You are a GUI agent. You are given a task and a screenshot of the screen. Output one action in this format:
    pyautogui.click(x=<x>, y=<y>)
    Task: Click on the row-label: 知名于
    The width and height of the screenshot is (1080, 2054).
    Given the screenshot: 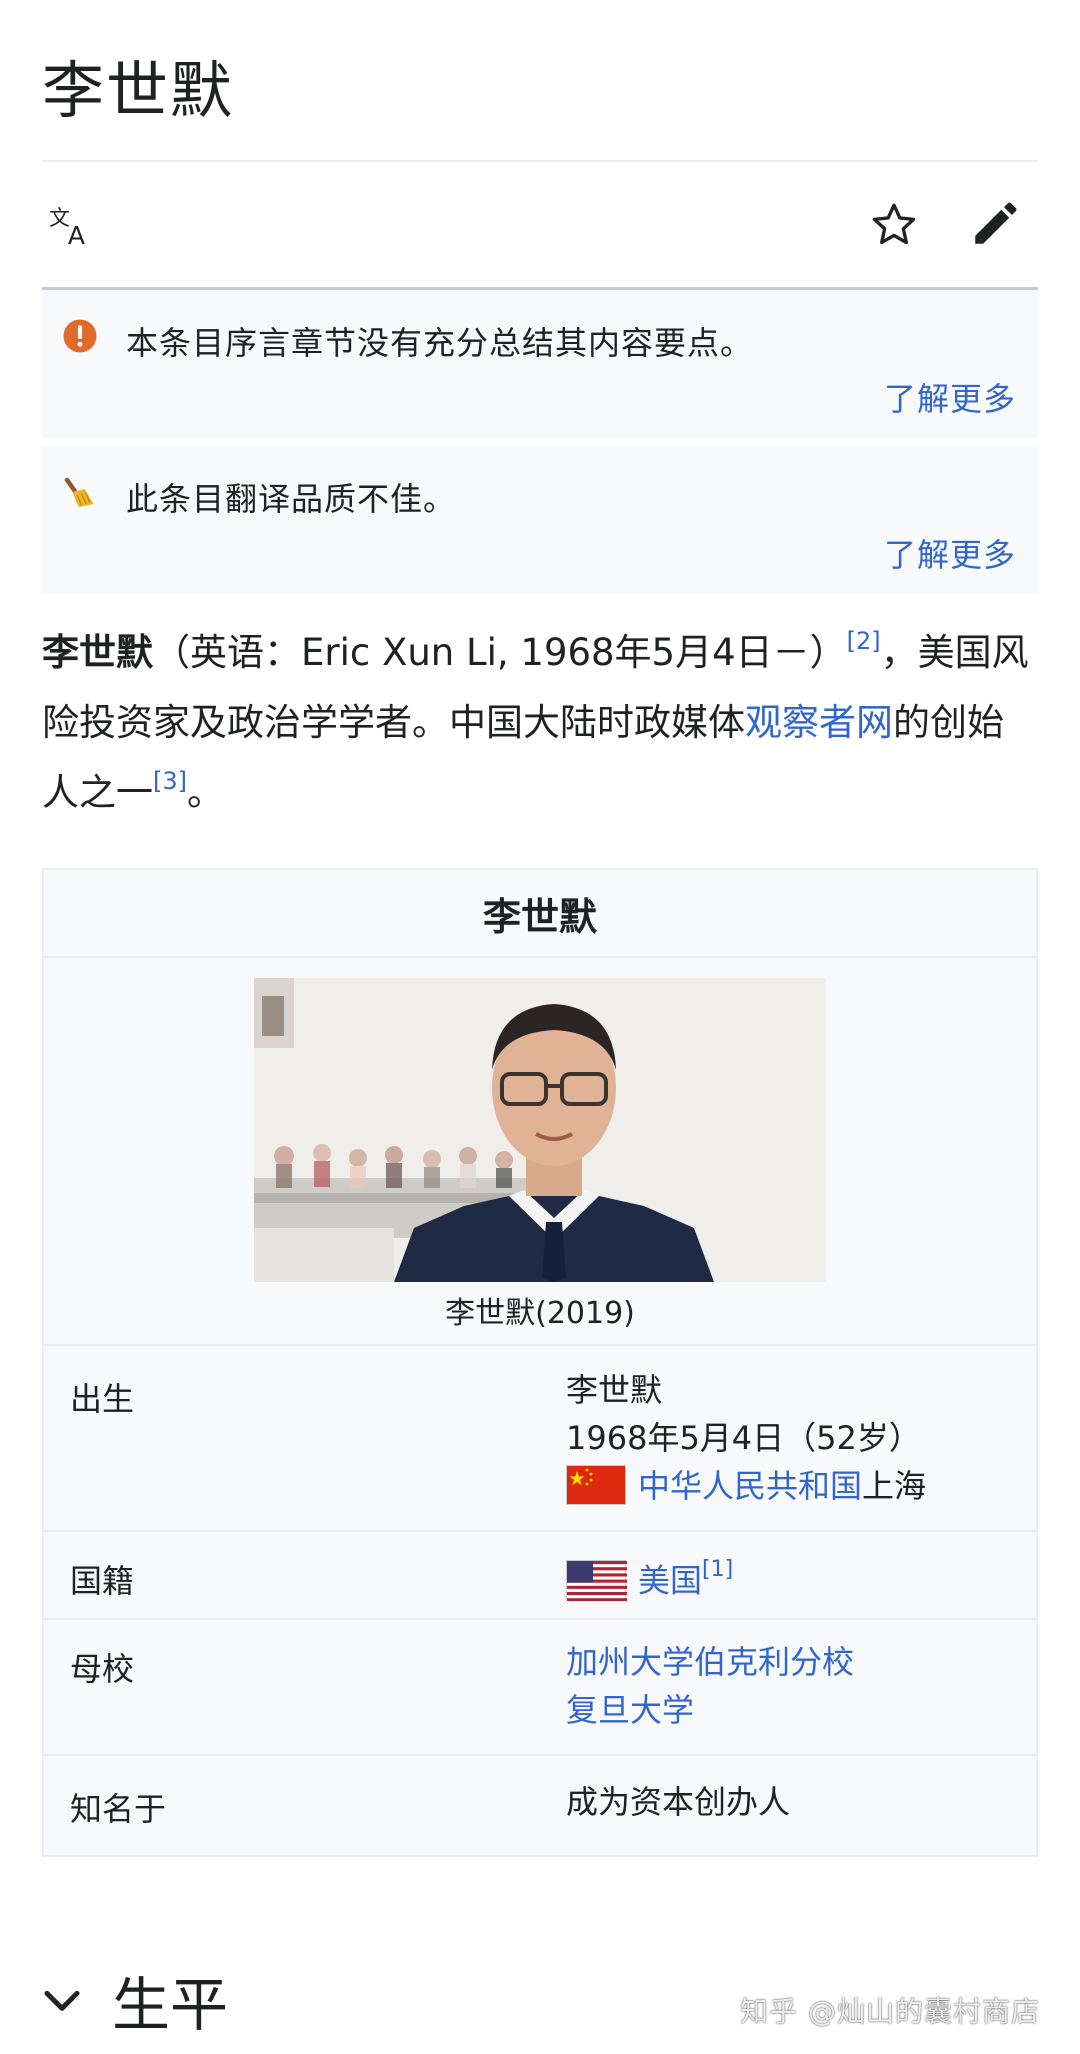 What is the action you would take?
    pyautogui.click(x=118, y=1809)
    